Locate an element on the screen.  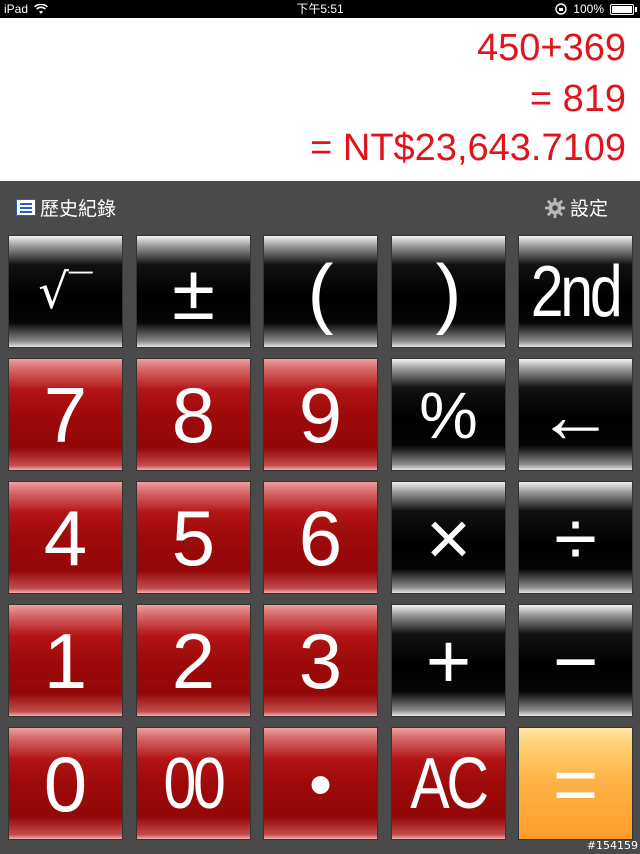
digit-8-key-label: 8 is located at coordinates (193, 414).